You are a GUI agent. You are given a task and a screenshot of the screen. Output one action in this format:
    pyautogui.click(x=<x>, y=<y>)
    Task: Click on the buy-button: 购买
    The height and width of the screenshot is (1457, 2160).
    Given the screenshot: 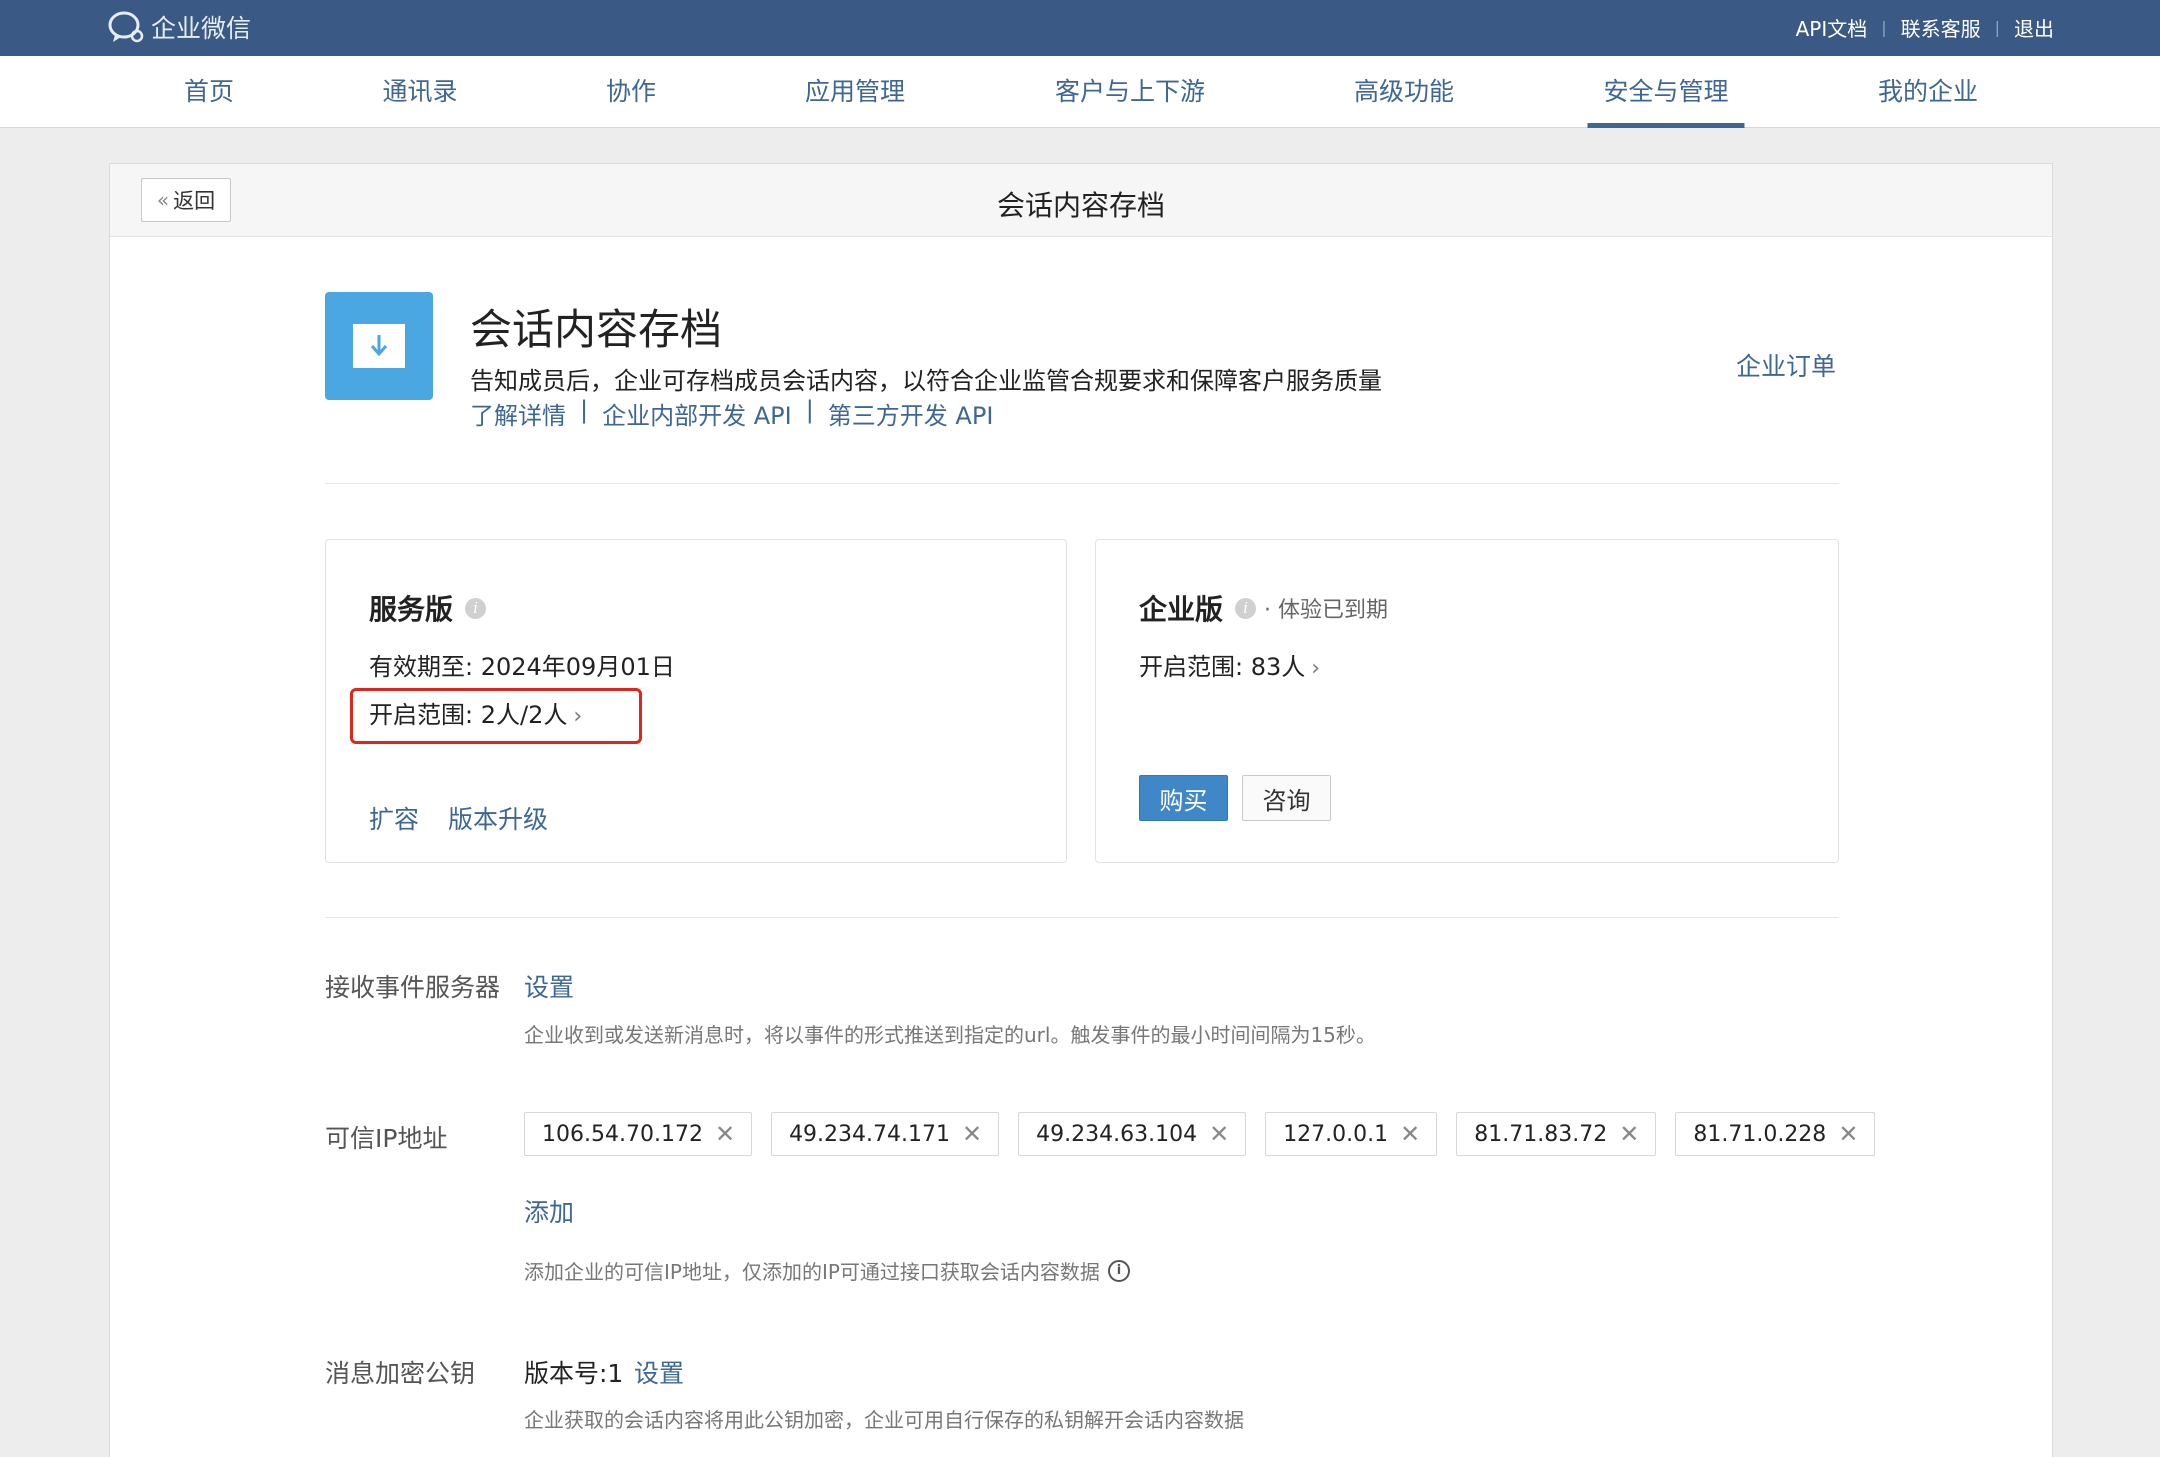 What is the action you would take?
    pyautogui.click(x=1183, y=798)
    